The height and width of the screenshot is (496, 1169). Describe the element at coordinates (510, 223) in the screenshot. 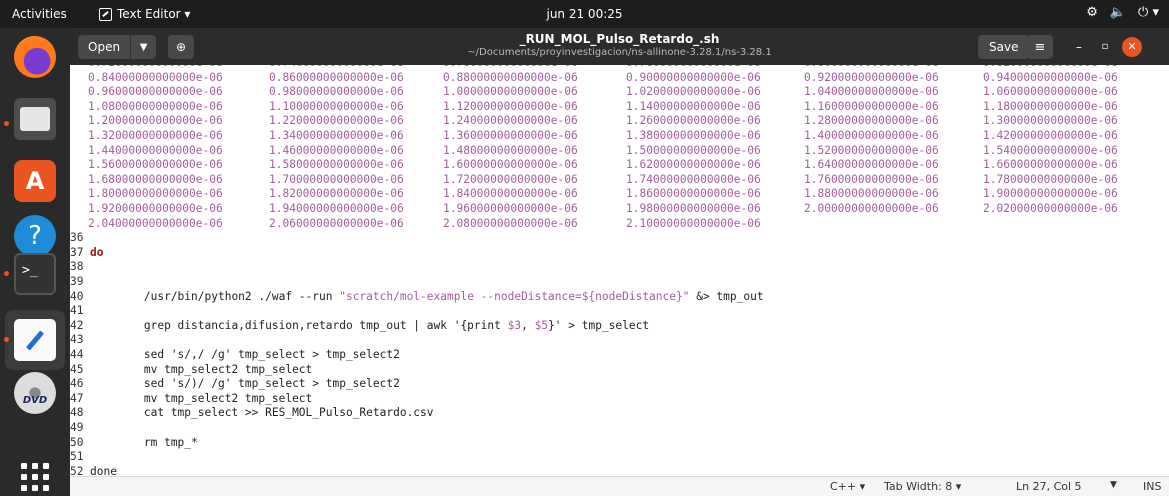

I see `number-value: 2.08000000000000e-06` at that location.